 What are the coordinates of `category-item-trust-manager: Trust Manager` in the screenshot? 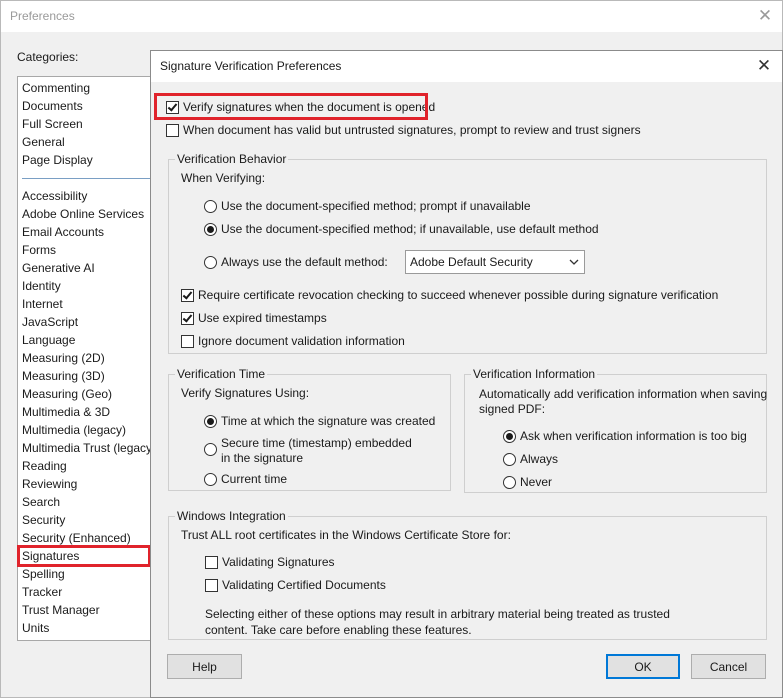 It's located at (61, 610).